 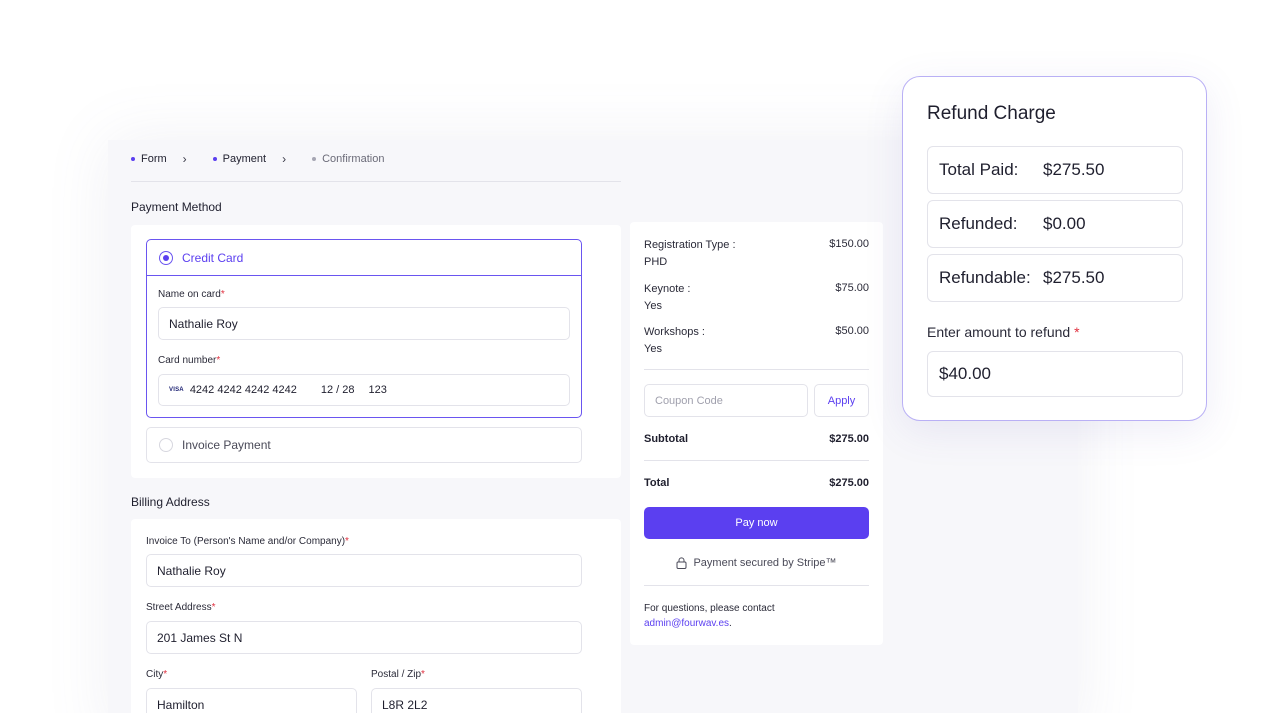 I want to click on step-label: Confirmation, so click(x=353, y=159).